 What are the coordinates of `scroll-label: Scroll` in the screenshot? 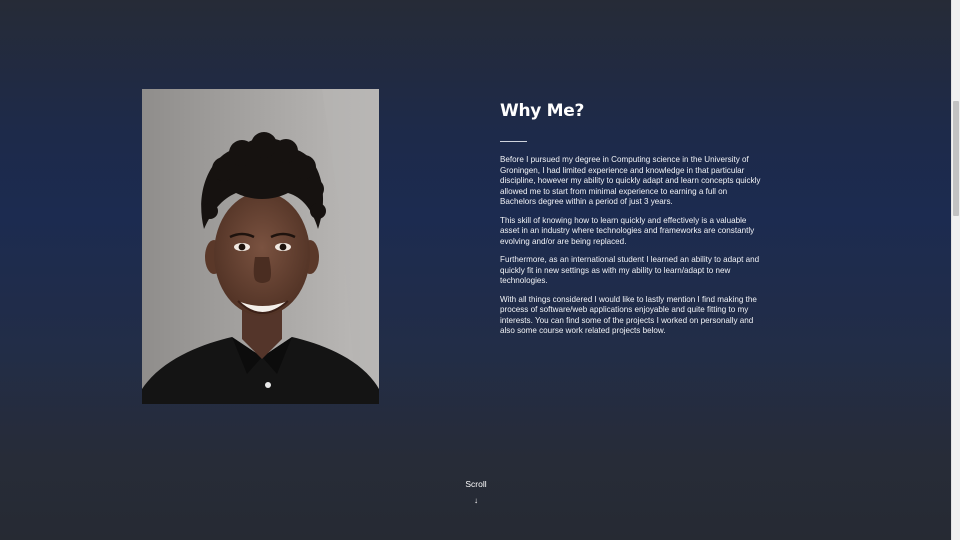 It's located at (476, 484).